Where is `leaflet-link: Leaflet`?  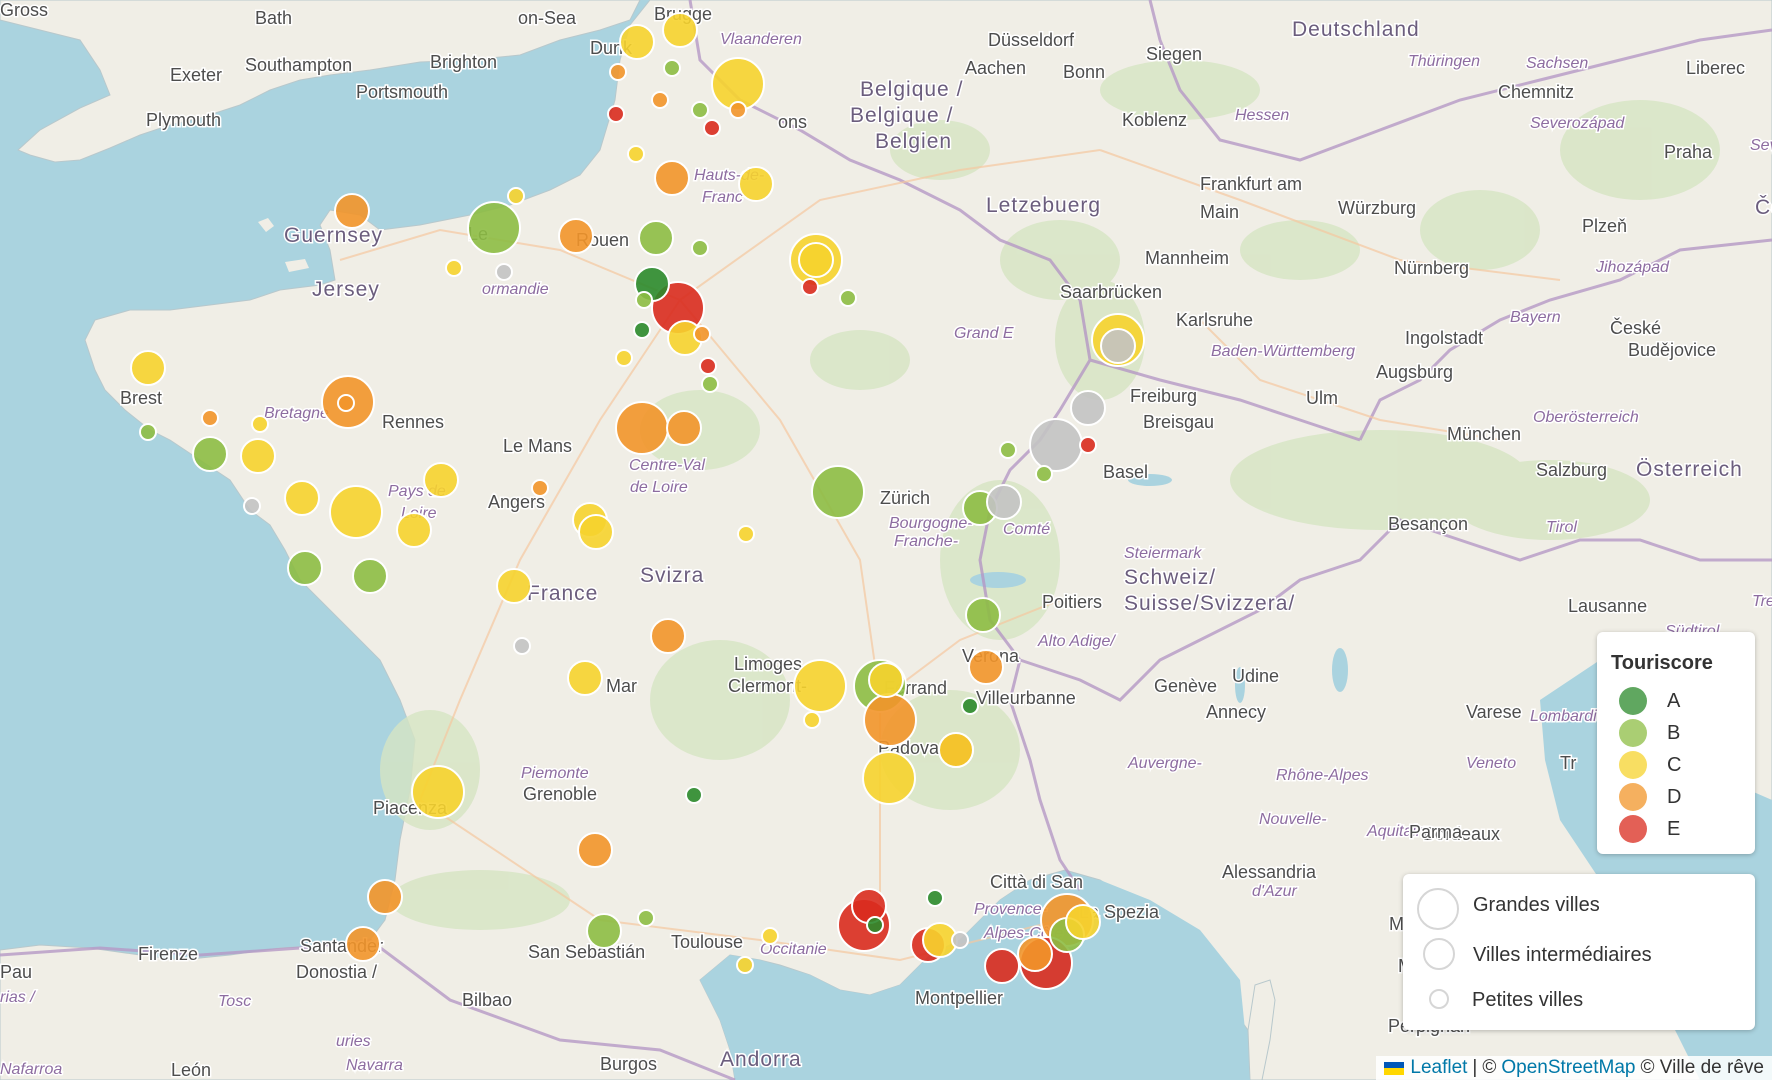 leaflet-link: Leaflet is located at coordinates (1438, 1068).